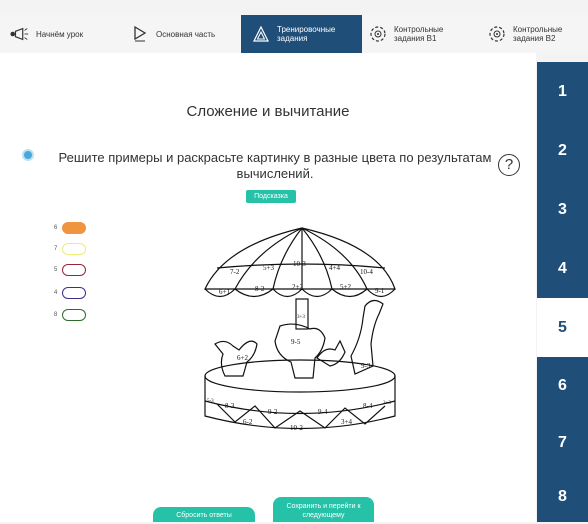 The height and width of the screenshot is (524, 588). Describe the element at coordinates (346, 422) in the screenshot. I see `picture-label: 3+4` at that location.